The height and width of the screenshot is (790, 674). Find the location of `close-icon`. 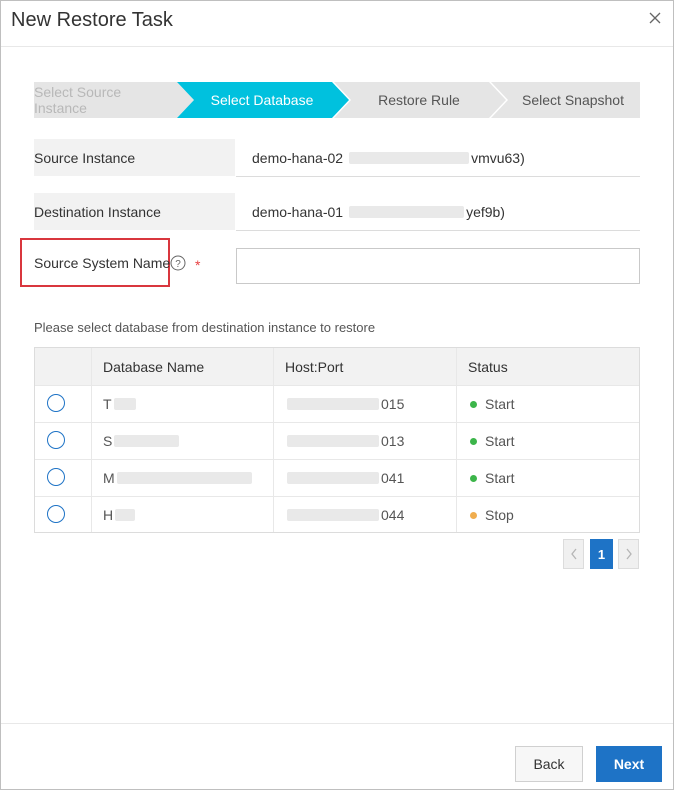

close-icon is located at coordinates (655, 18).